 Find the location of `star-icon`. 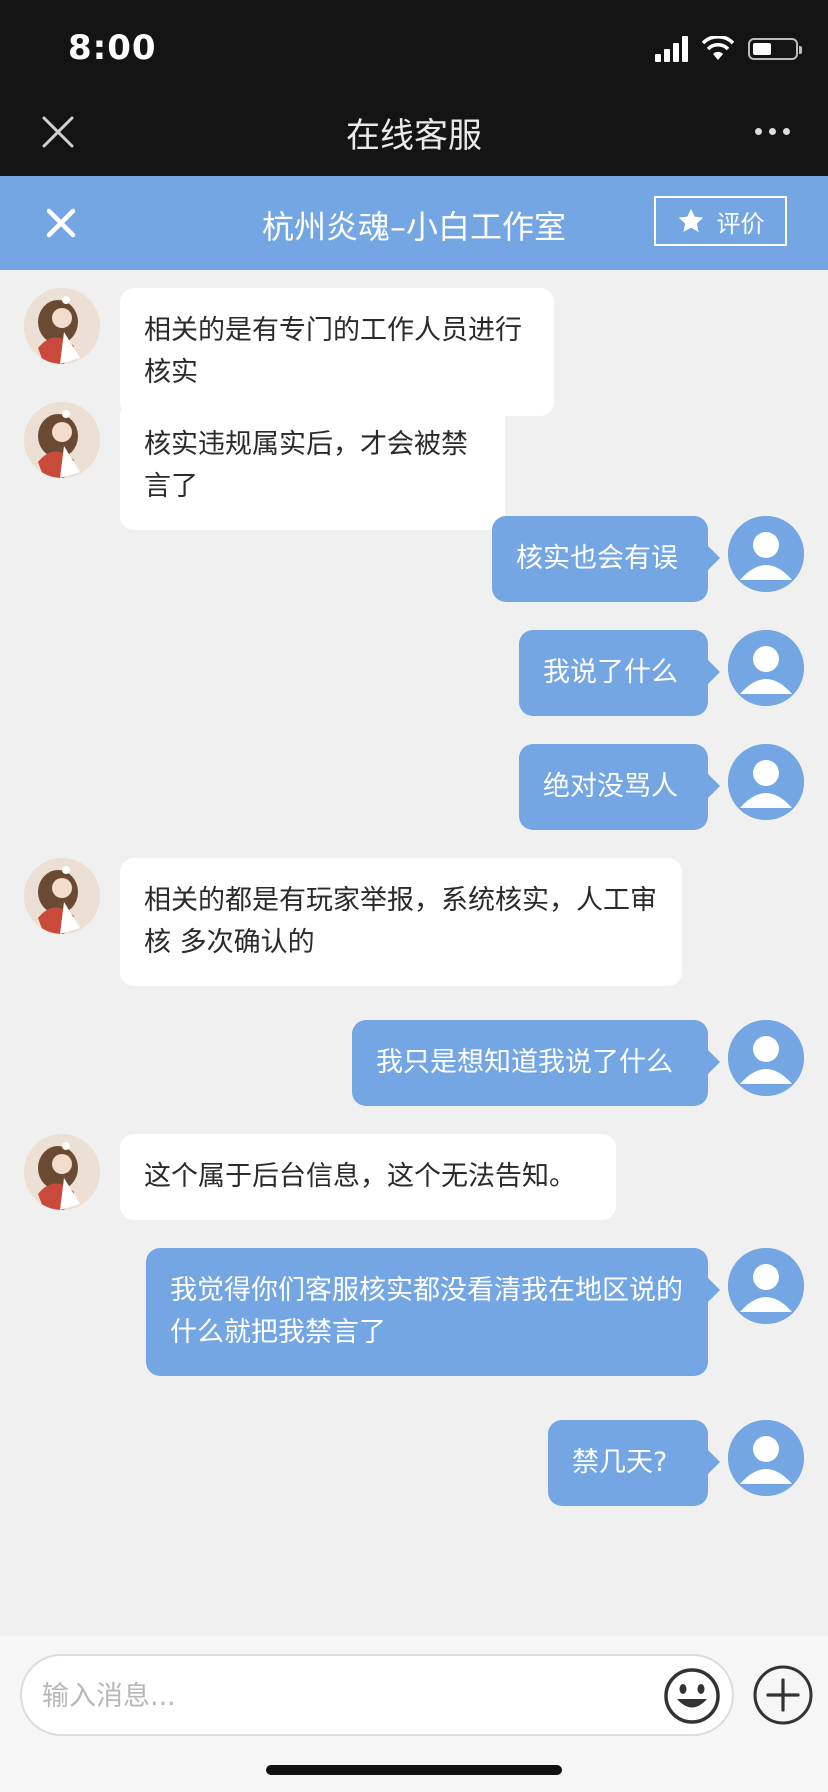

star-icon is located at coordinates (690, 220).